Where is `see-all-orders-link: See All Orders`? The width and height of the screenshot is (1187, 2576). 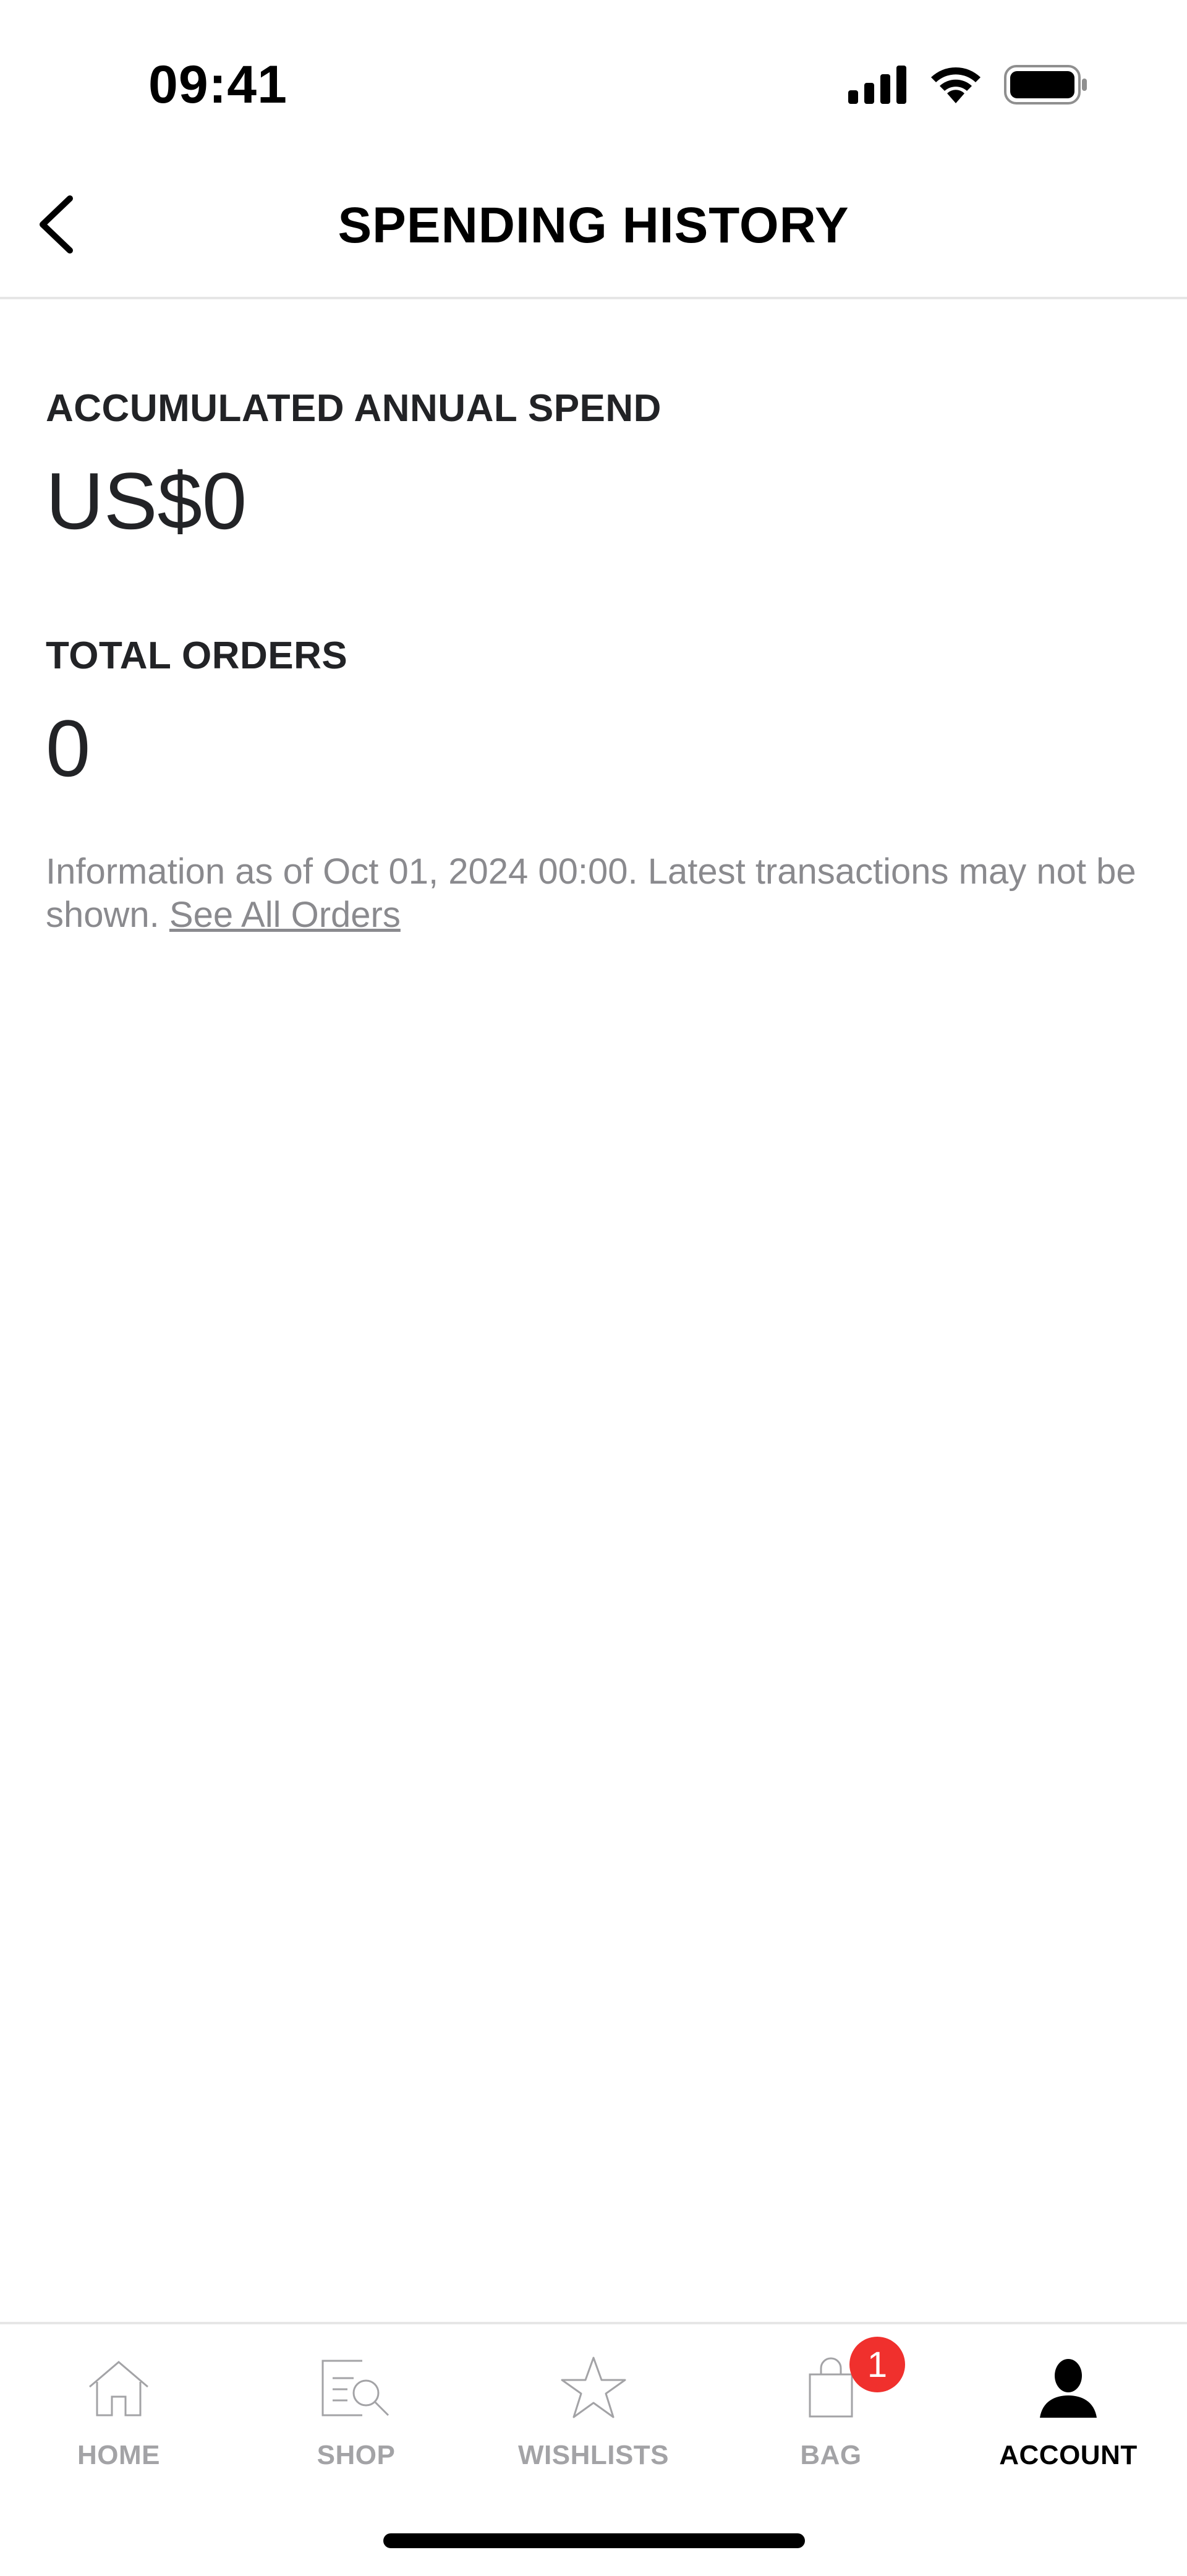 see-all-orders-link: See All Orders is located at coordinates (285, 915).